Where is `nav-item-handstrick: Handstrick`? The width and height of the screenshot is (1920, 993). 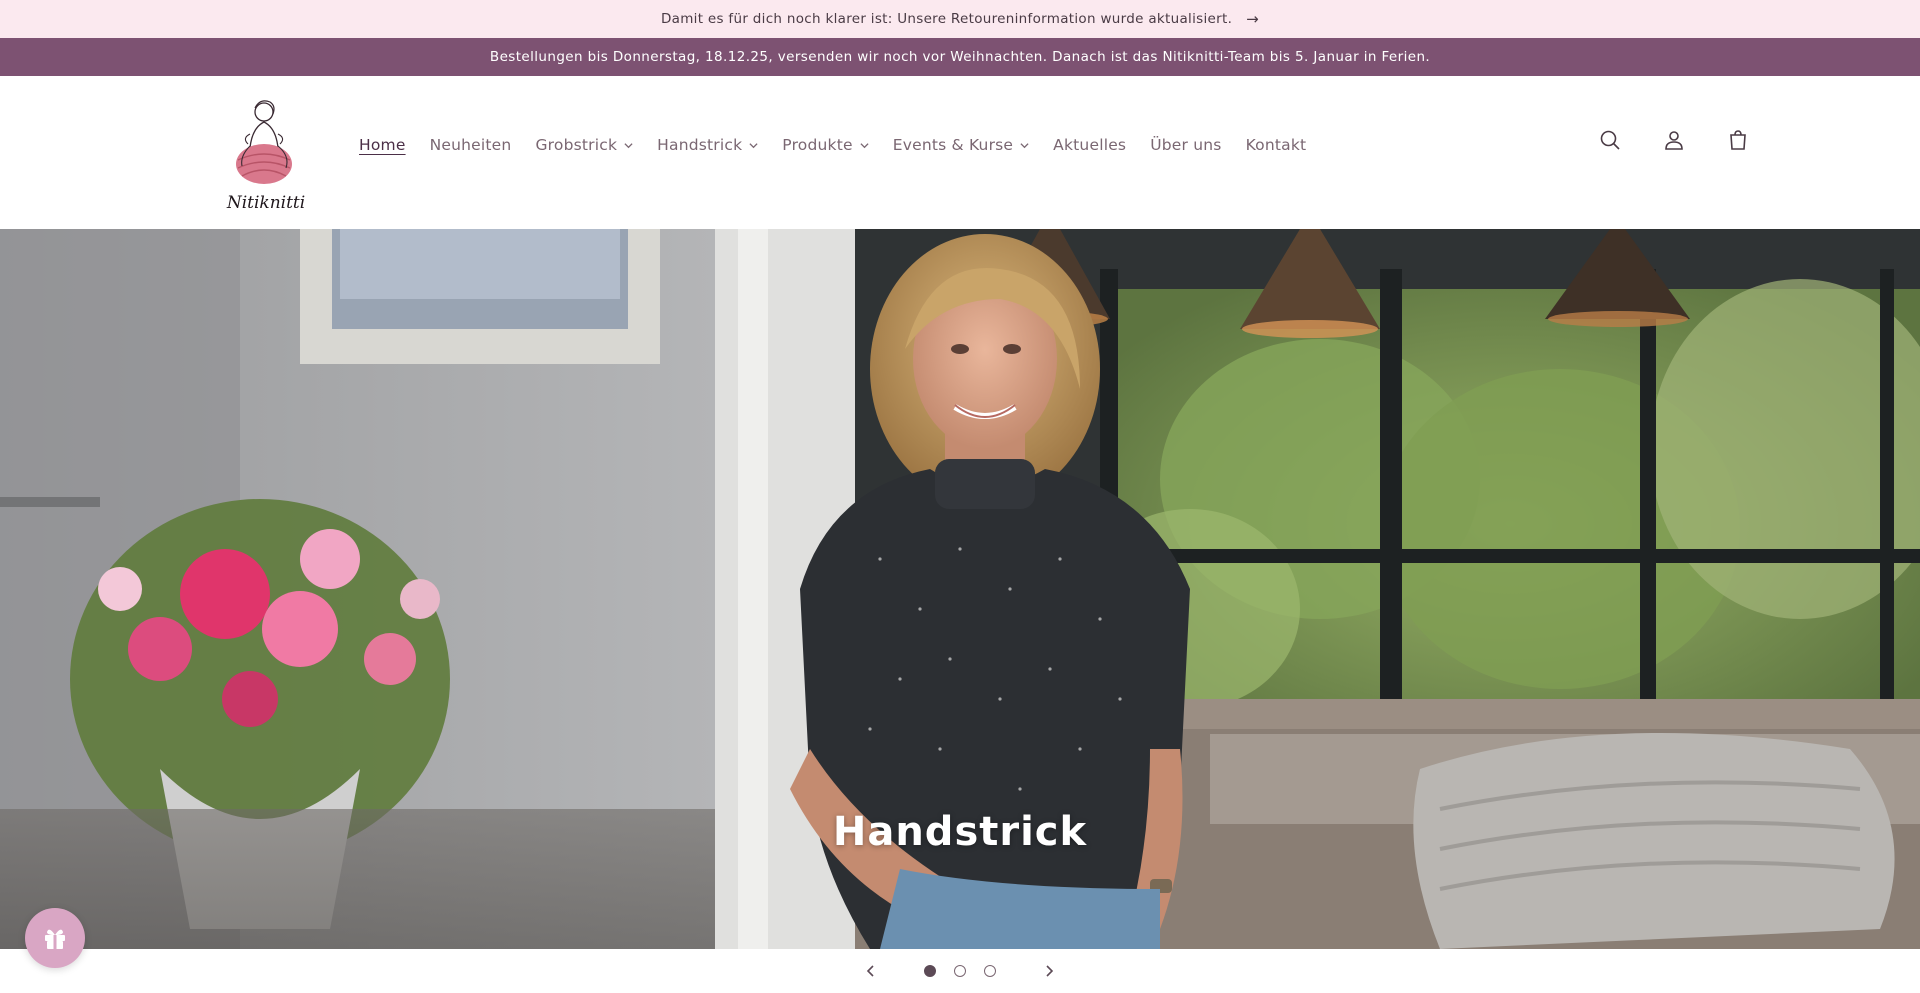 nav-item-handstrick: Handstrick is located at coordinates (707, 145).